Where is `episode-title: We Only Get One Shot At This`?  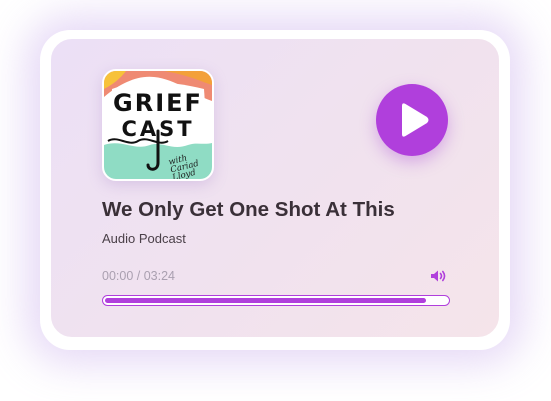 episode-title: We Only Get One Shot At This is located at coordinates (248, 209).